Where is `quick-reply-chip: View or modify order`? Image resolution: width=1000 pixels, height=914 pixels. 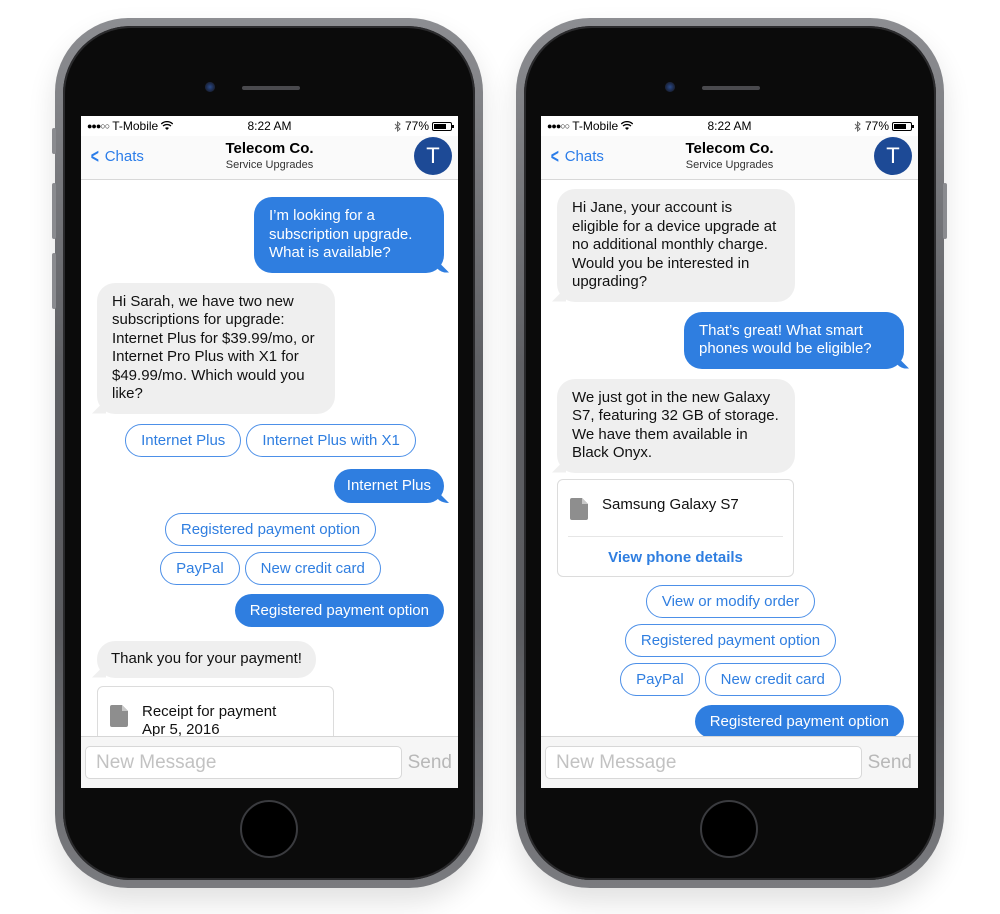 quick-reply-chip: View or modify order is located at coordinates (730, 601).